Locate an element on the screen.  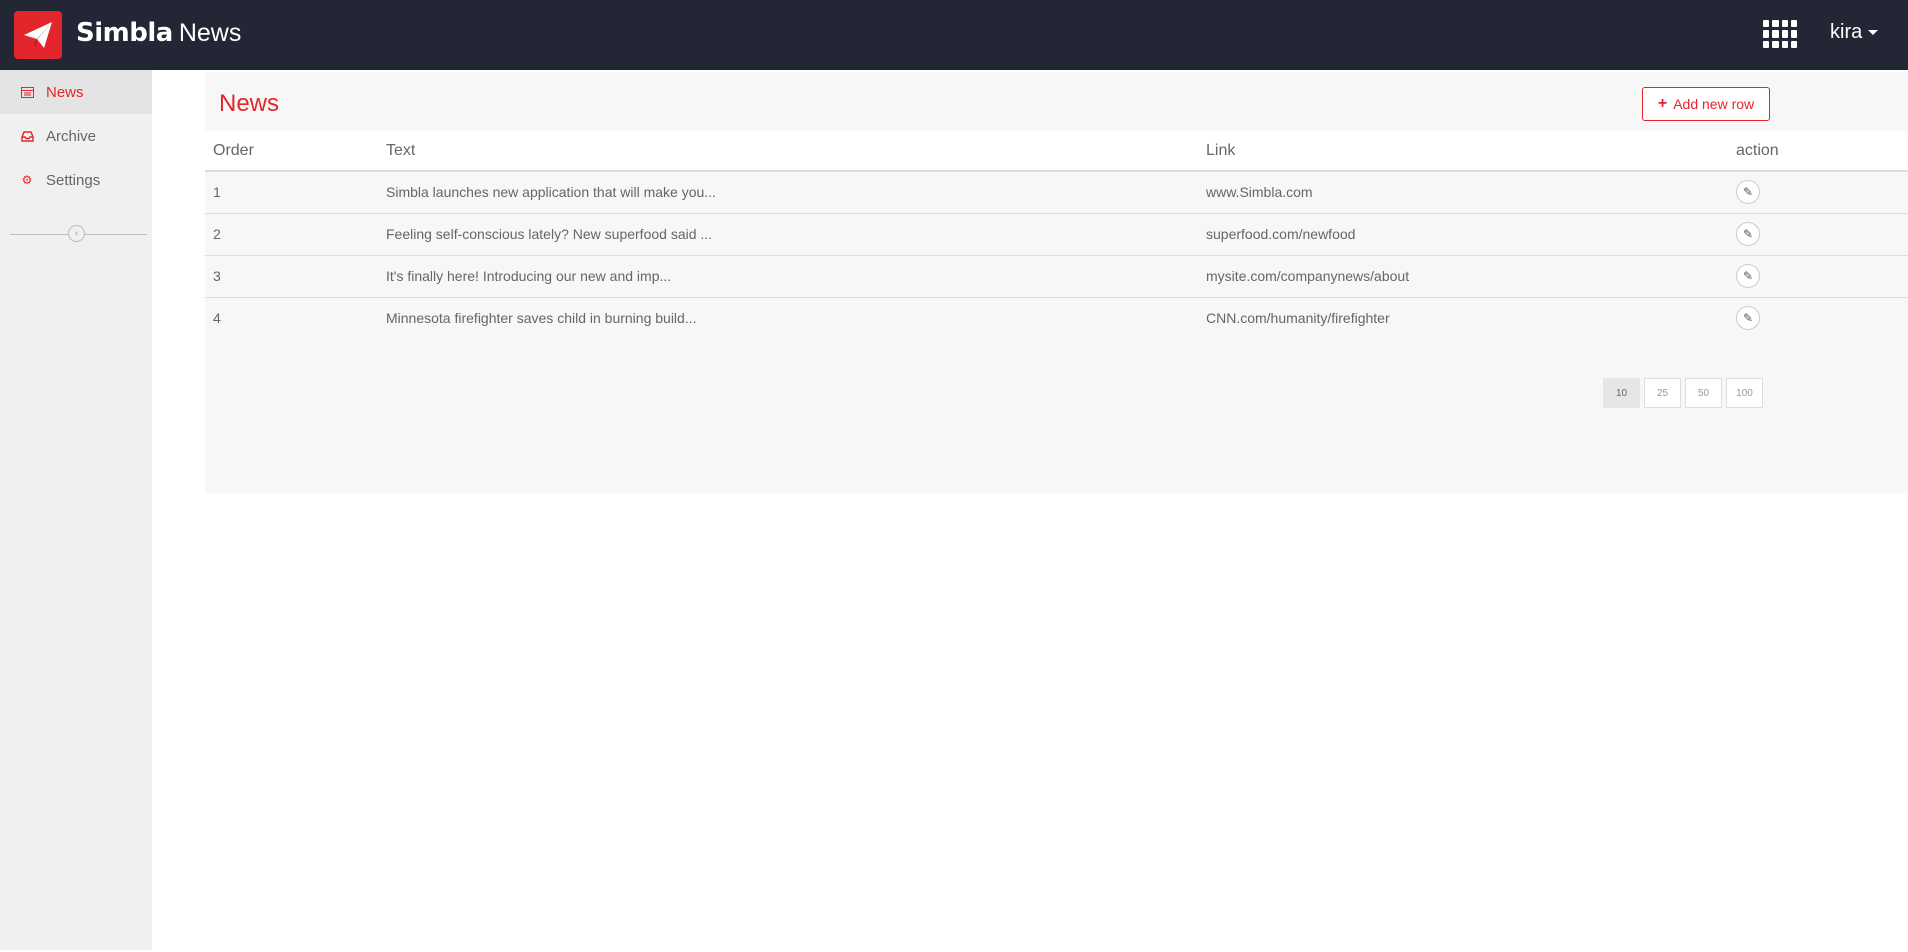
inbox-icon is located at coordinates (27, 136).